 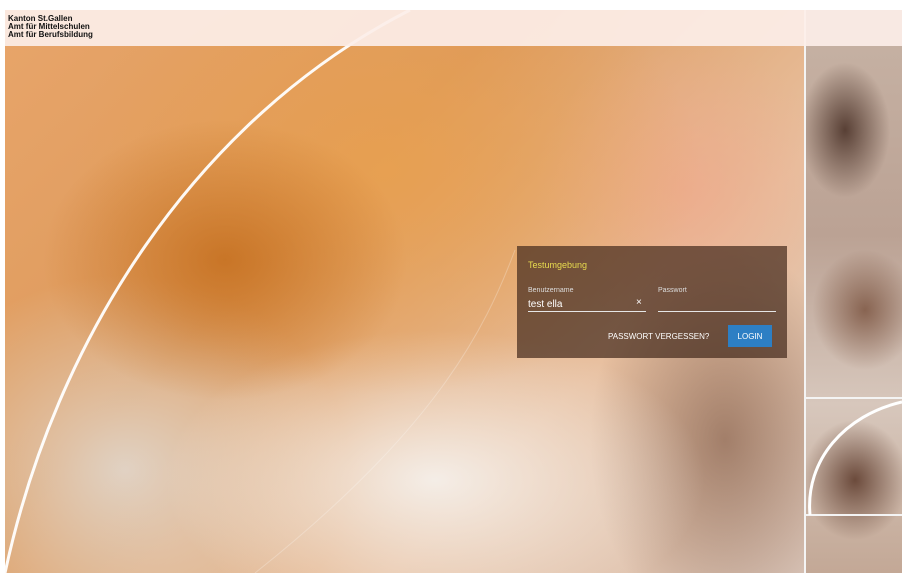 I want to click on username-label: Benutzername, so click(x=551, y=290).